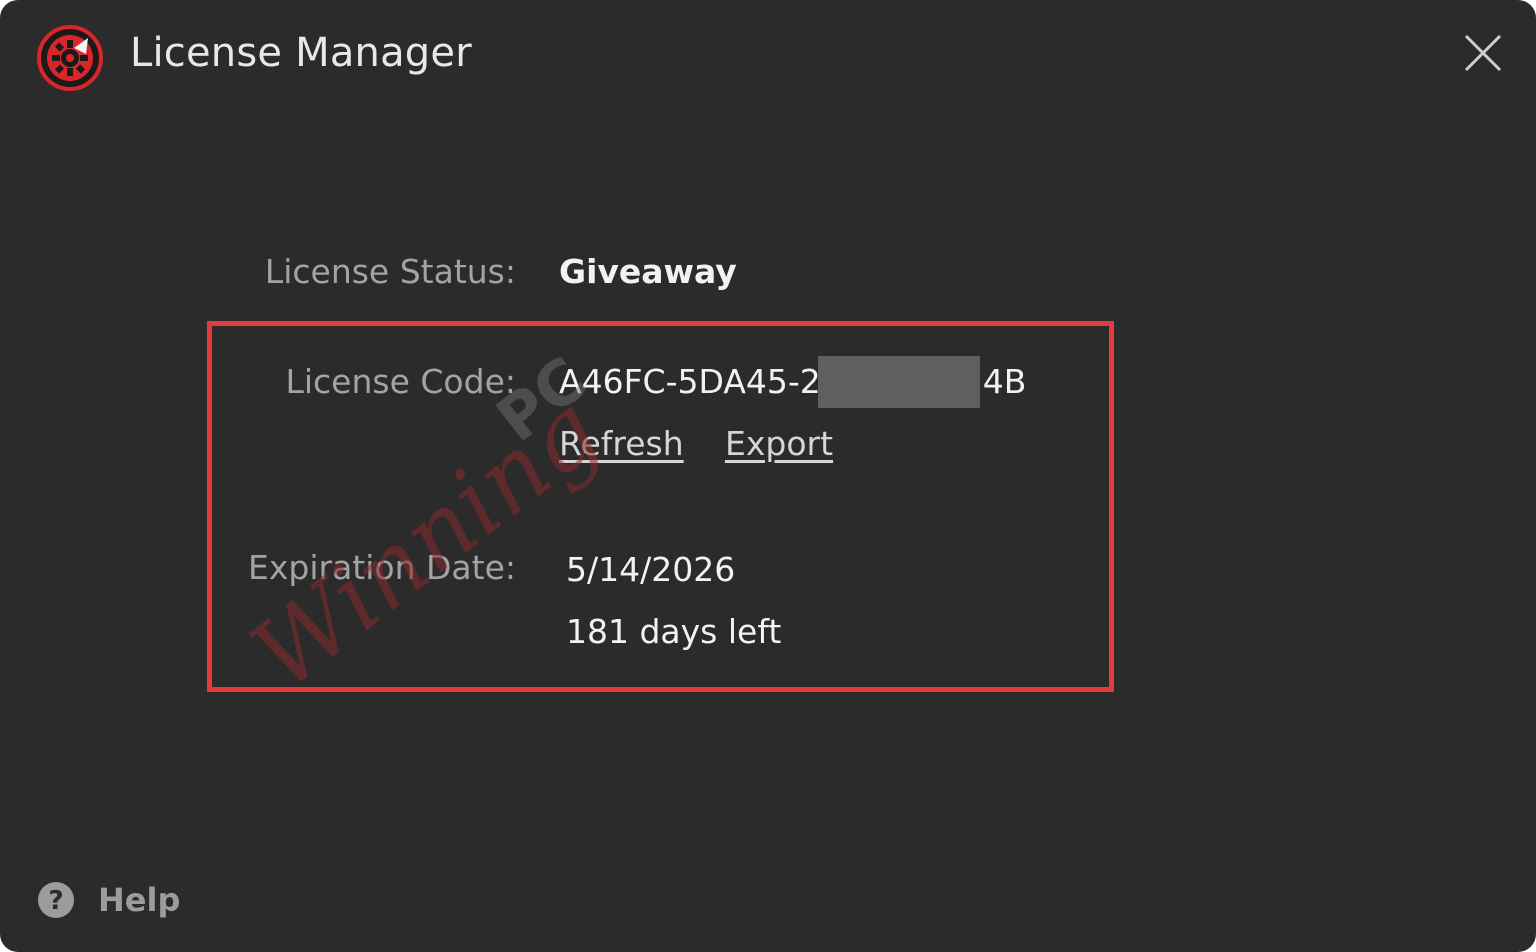 The width and height of the screenshot is (1536, 952). Describe the element at coordinates (779, 443) in the screenshot. I see `export-link: Export` at that location.